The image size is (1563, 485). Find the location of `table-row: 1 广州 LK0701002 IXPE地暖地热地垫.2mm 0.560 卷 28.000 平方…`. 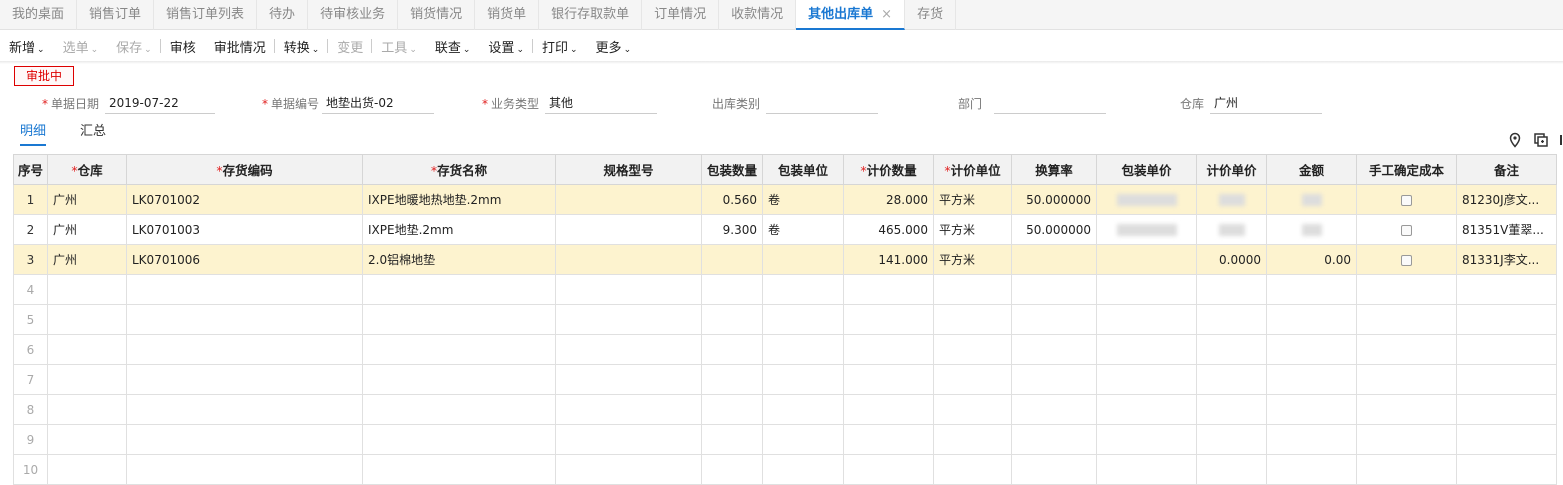

table-row: 1 广州 LK0701002 IXPE地暖地热地垫.2mm 0.560 卷 28.000 平方… is located at coordinates (785, 199).